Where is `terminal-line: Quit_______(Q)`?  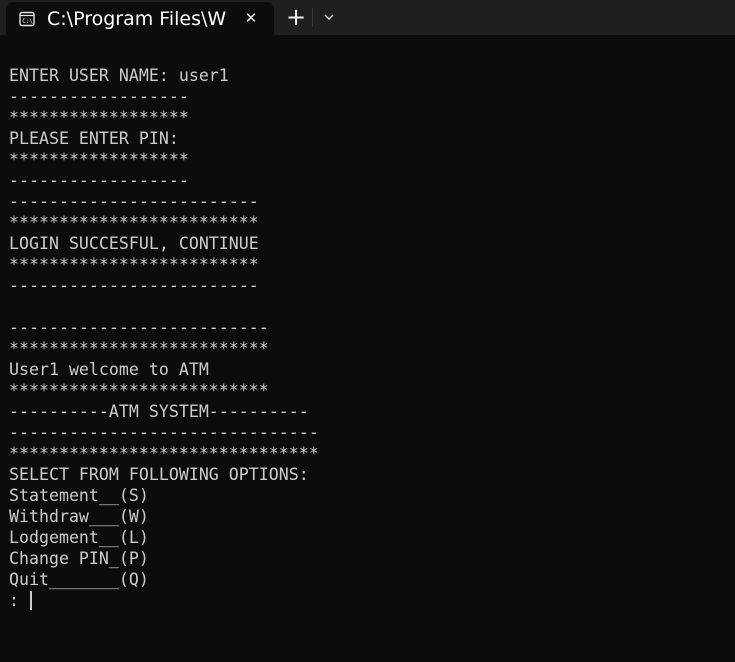
terminal-line: Quit_______(Q) is located at coordinates (79, 579).